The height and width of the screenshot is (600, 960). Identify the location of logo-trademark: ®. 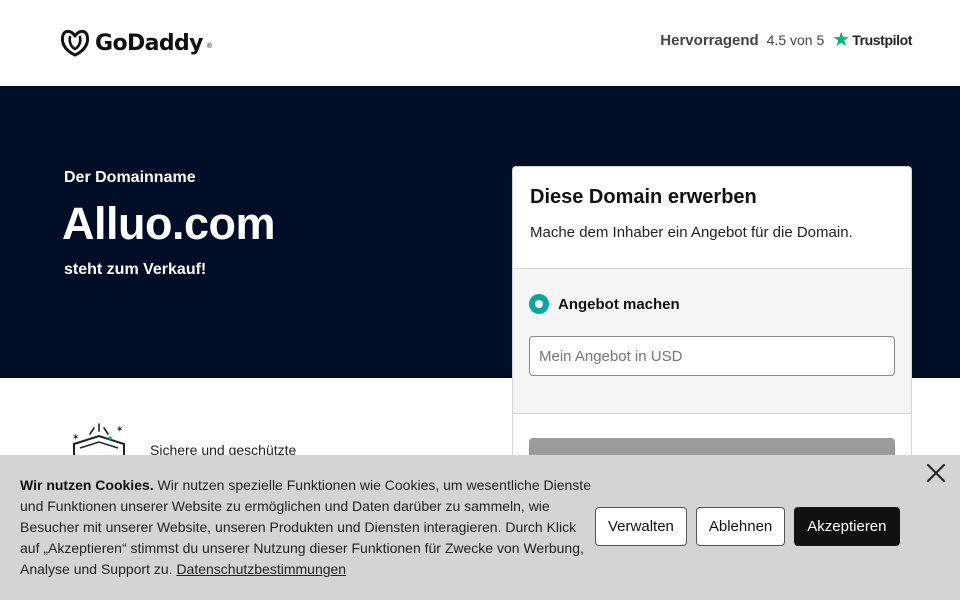
(209, 46).